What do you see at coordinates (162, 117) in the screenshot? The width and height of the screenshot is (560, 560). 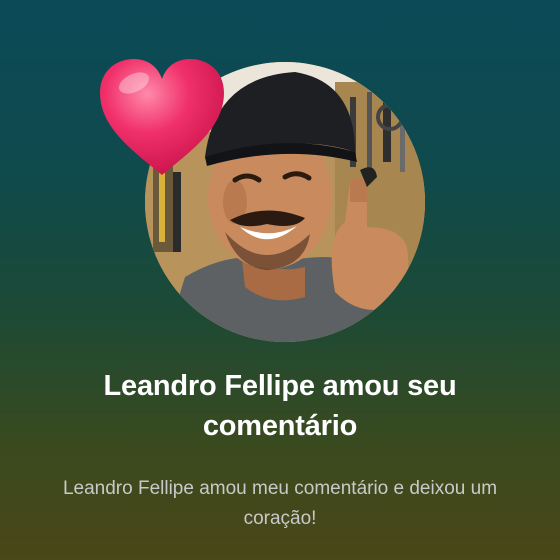 I see `heart-icon` at bounding box center [162, 117].